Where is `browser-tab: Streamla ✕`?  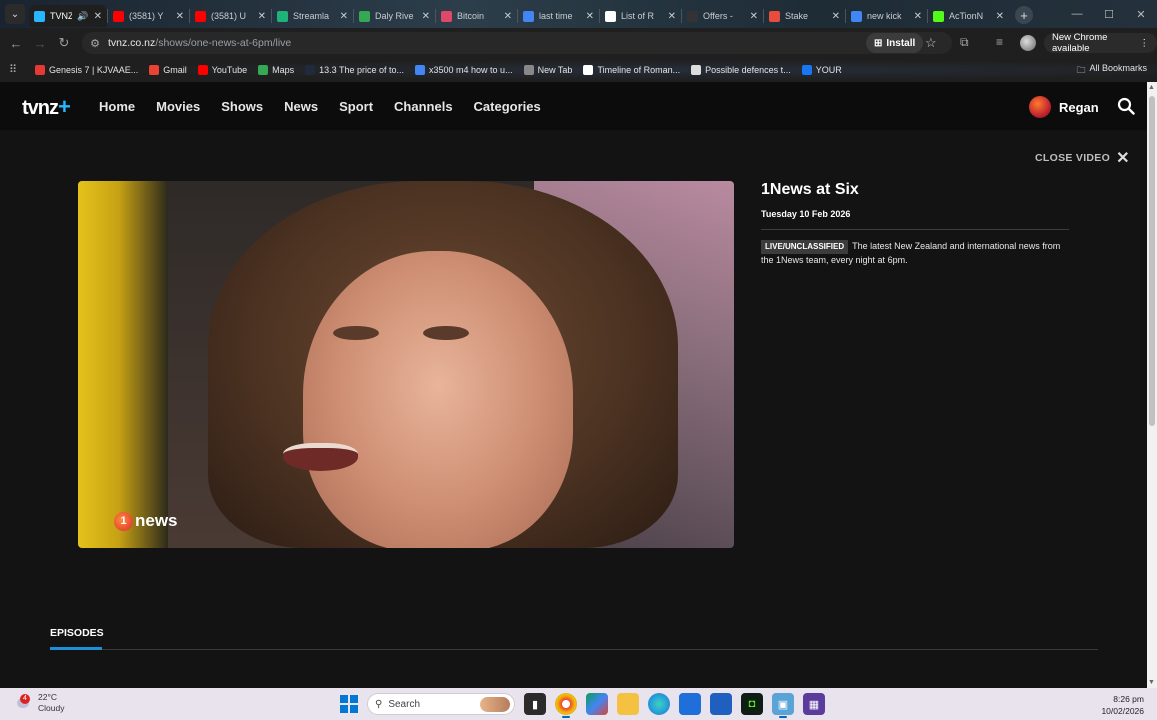 browser-tab: Streamla ✕ is located at coordinates (312, 16).